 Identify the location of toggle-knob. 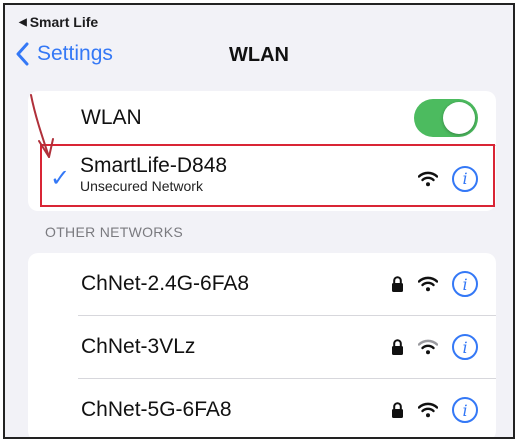
(459, 118).